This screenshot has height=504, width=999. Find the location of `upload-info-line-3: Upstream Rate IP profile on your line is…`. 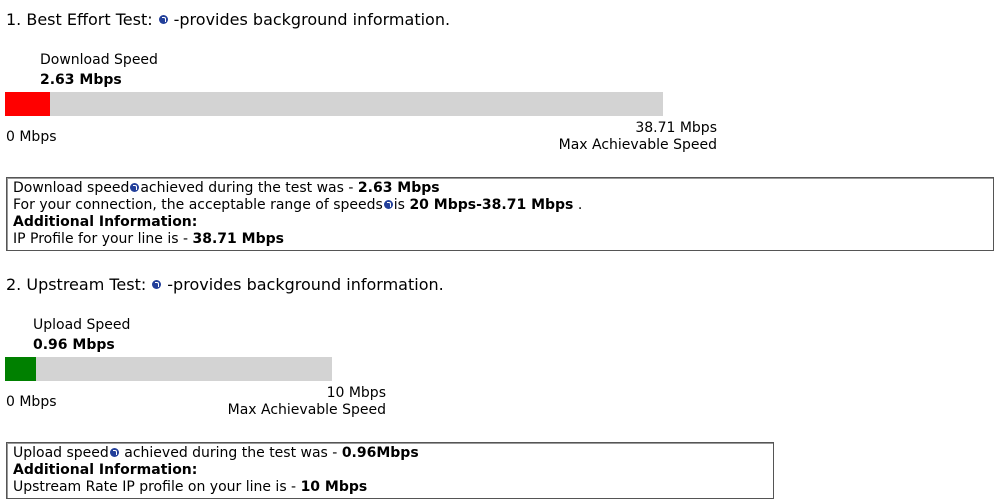

upload-info-line-3: Upstream Rate IP profile on your line is… is located at coordinates (390, 487).